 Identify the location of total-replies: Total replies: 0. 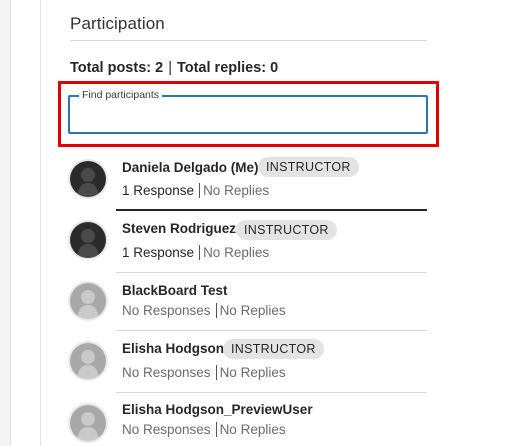
(227, 68).